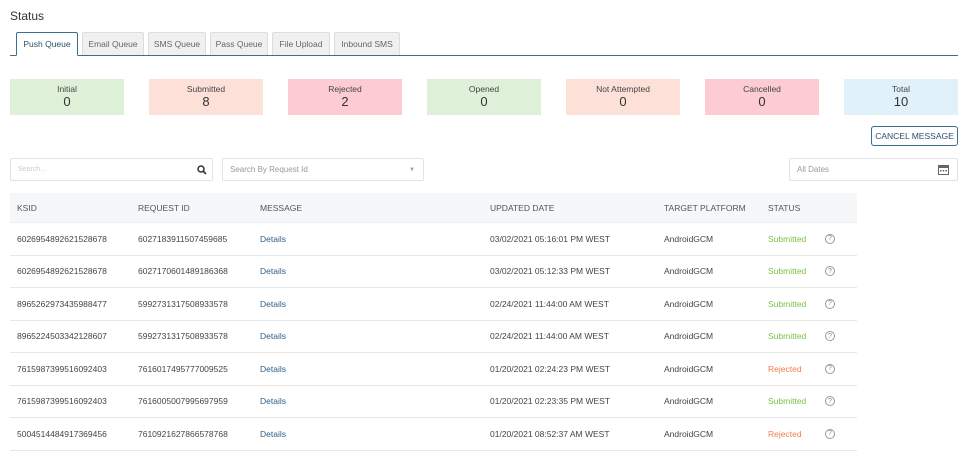 This screenshot has width=964, height=458. I want to click on status-card-submitted: Submitted 8, so click(206, 97).